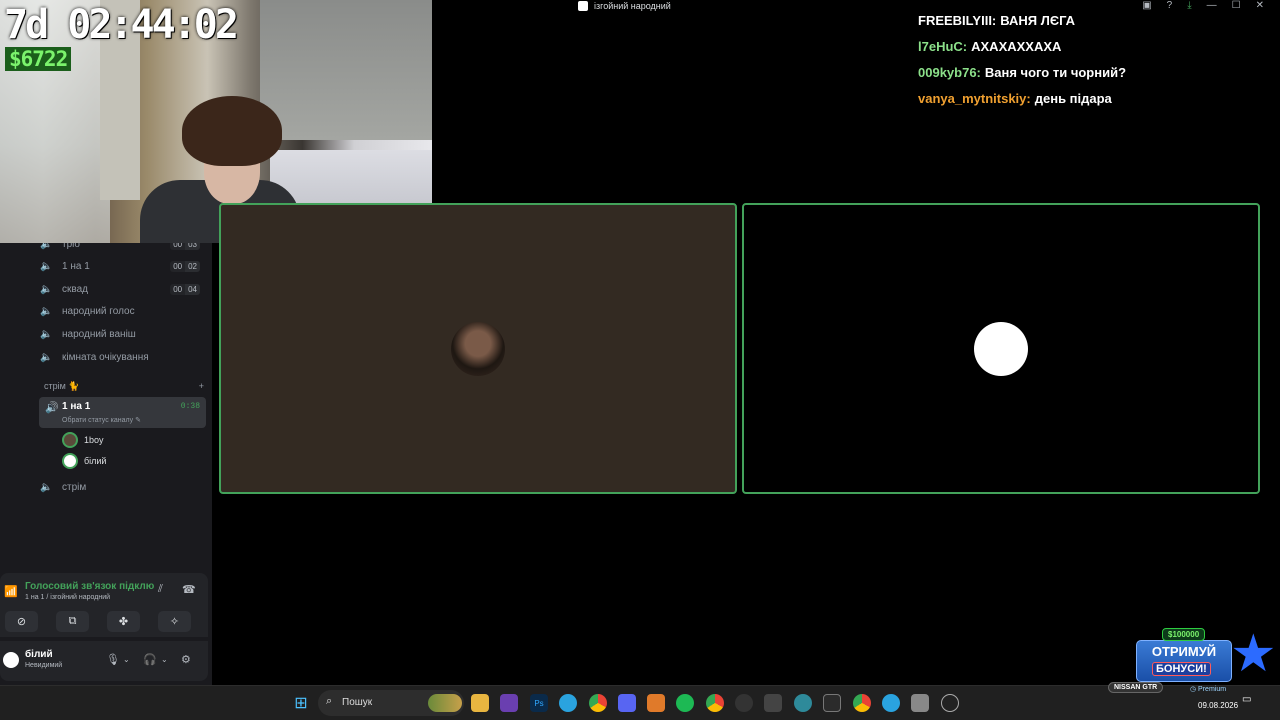 The height and width of the screenshot is (720, 1280). I want to click on twitch-icon, so click(509, 703).